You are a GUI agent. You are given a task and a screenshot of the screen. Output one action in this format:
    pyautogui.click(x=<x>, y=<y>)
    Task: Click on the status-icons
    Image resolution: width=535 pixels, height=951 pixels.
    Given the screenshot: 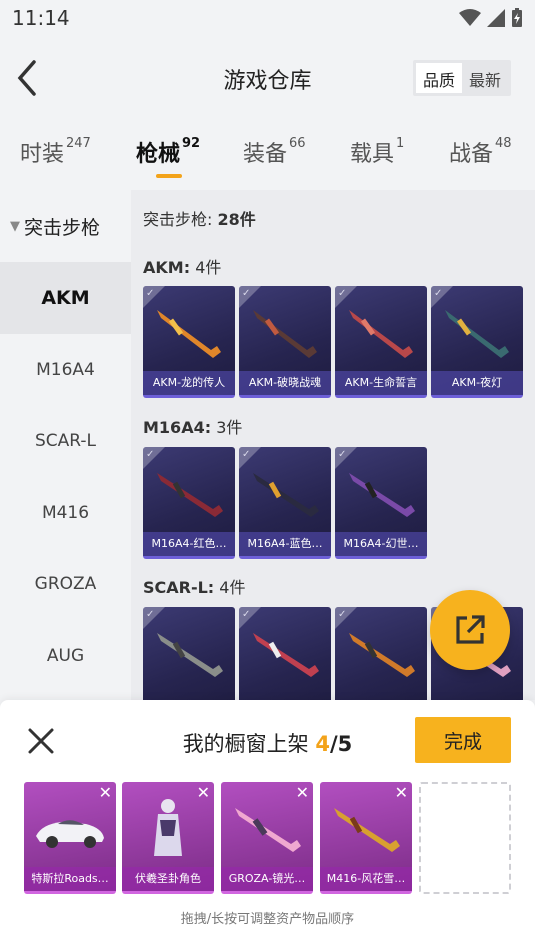 What is the action you would take?
    pyautogui.click(x=491, y=18)
    